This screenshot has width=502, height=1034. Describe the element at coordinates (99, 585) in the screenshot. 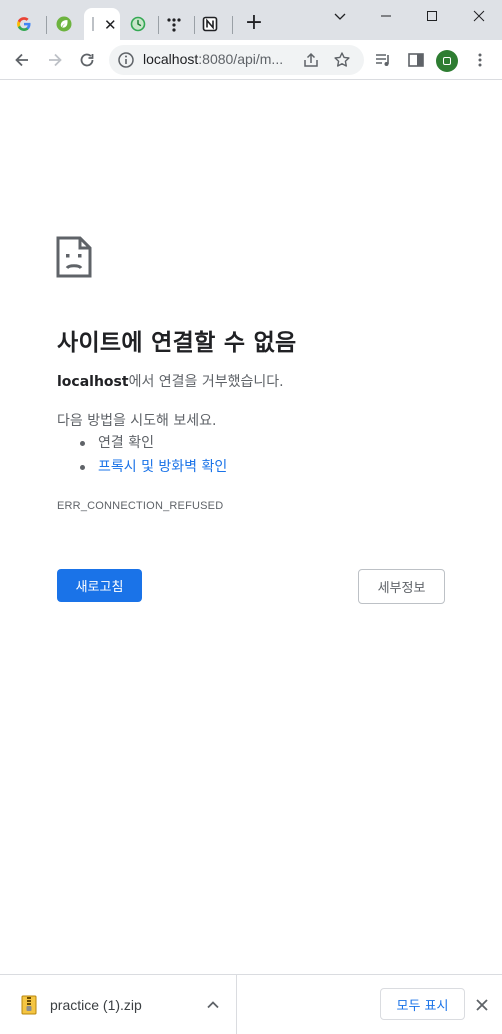

I see `reload-button: 새로고침` at that location.